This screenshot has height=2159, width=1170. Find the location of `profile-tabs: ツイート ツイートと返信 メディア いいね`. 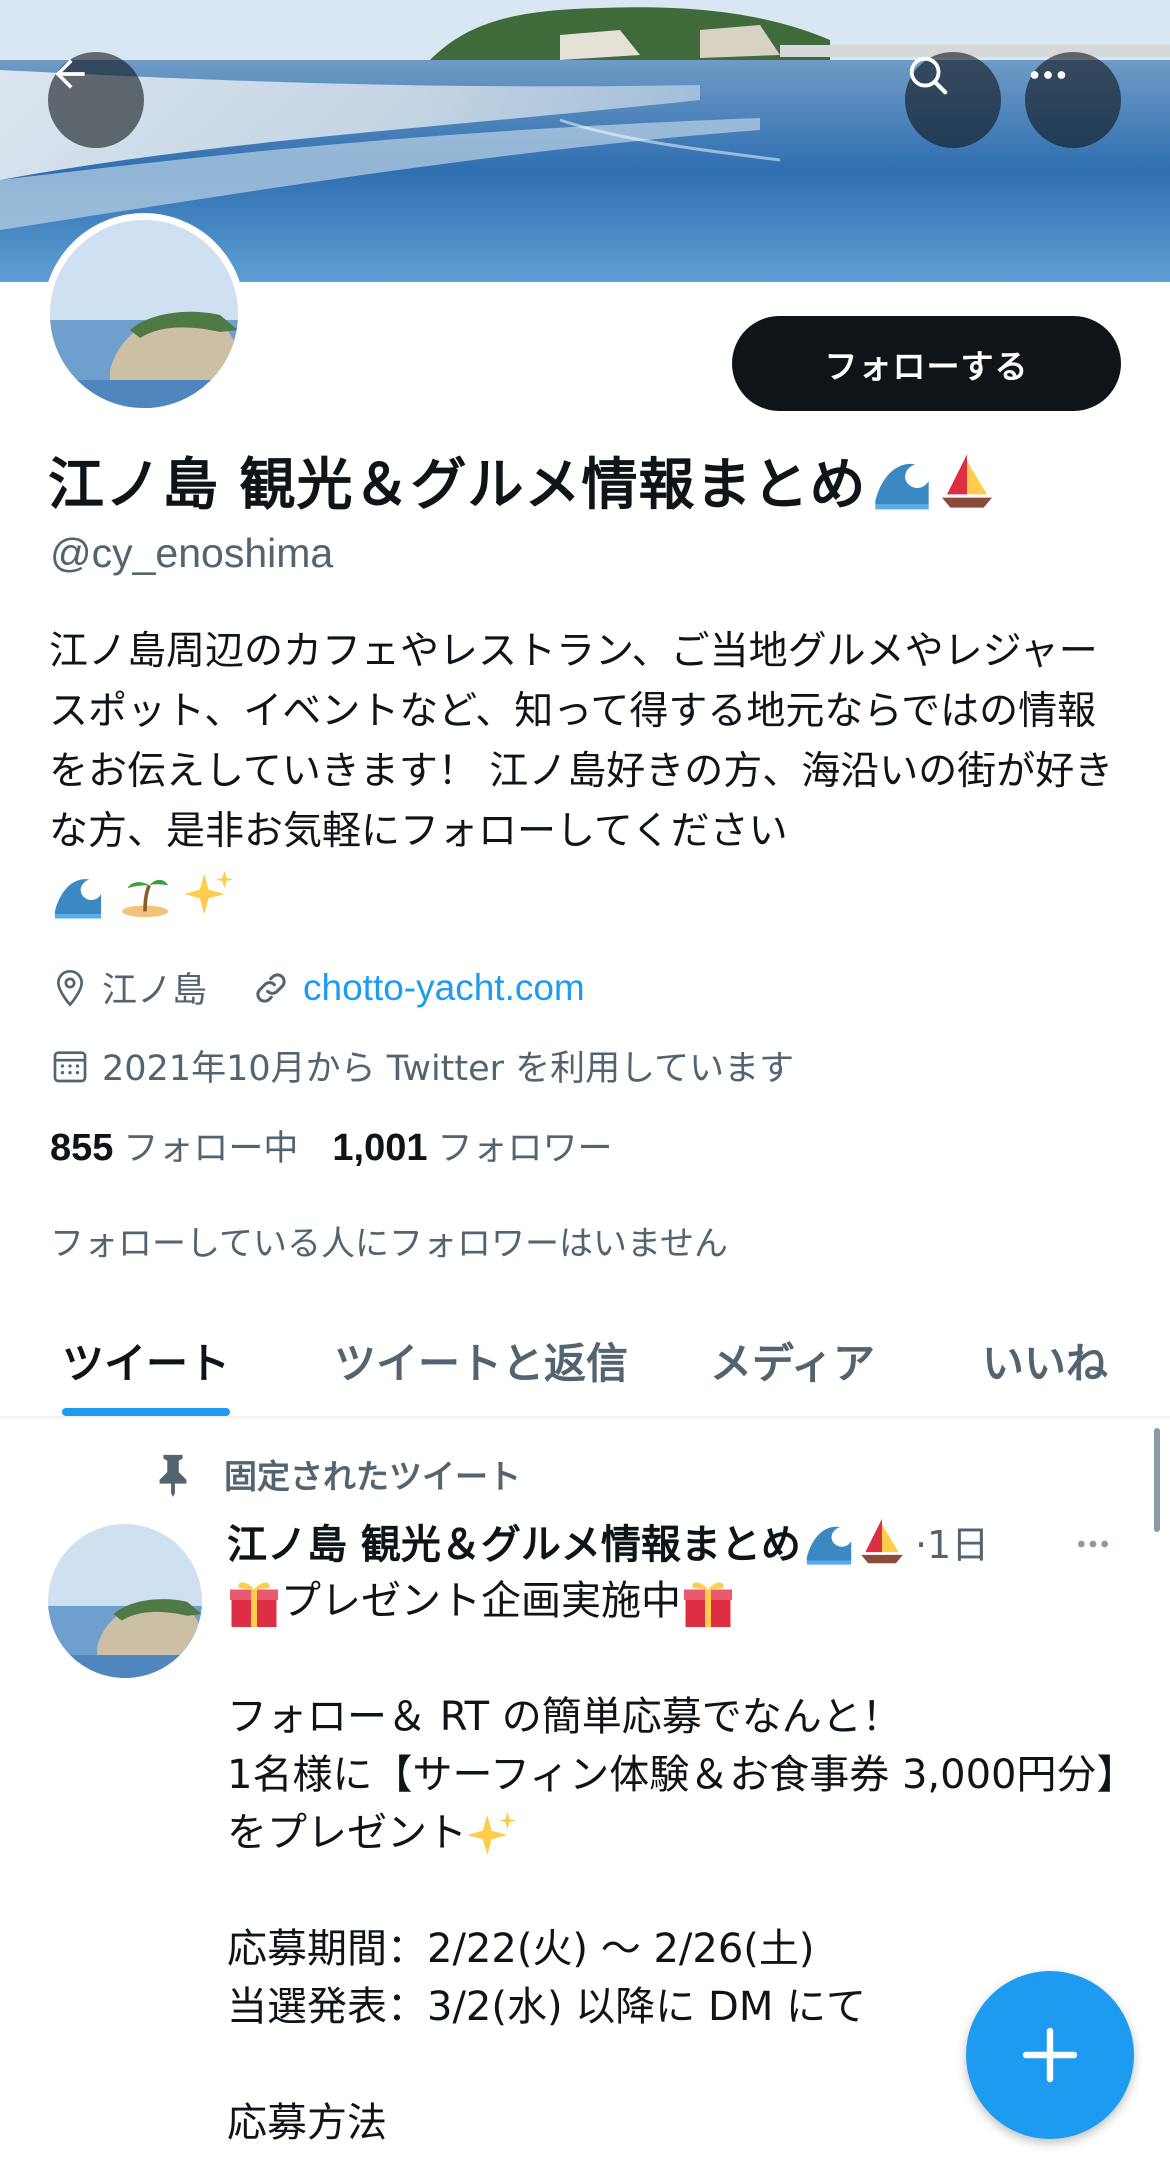

profile-tabs: ツイート ツイートと返信 メディア いいね is located at coordinates (585, 1364).